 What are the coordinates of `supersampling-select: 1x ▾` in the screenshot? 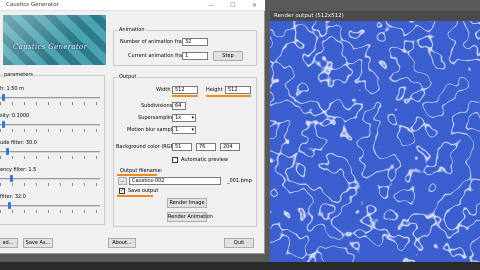 It's located at (184, 118).